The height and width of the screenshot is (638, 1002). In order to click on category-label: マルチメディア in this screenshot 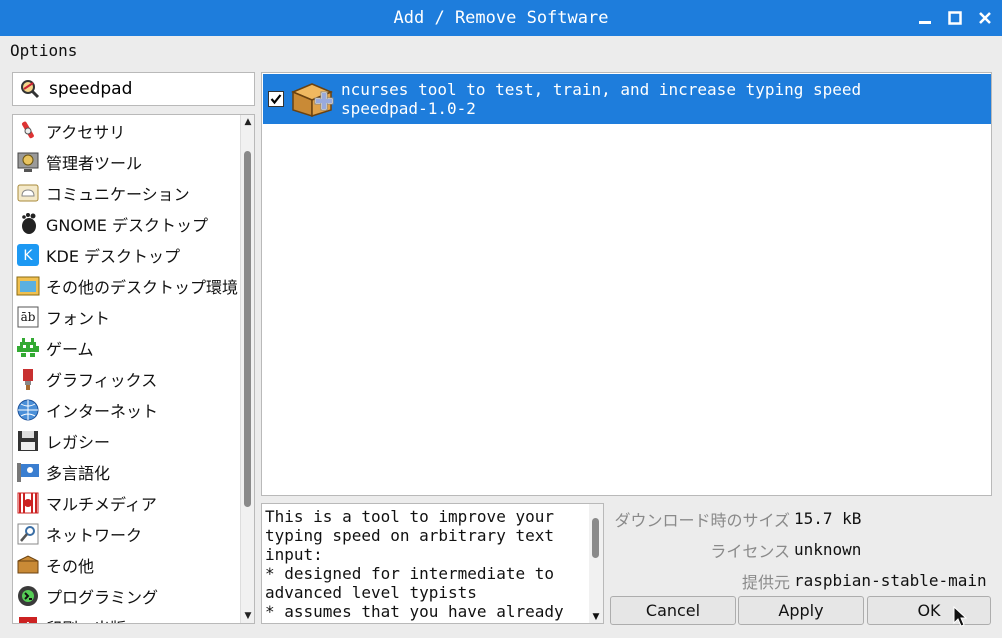, I will do `click(101, 504)`.